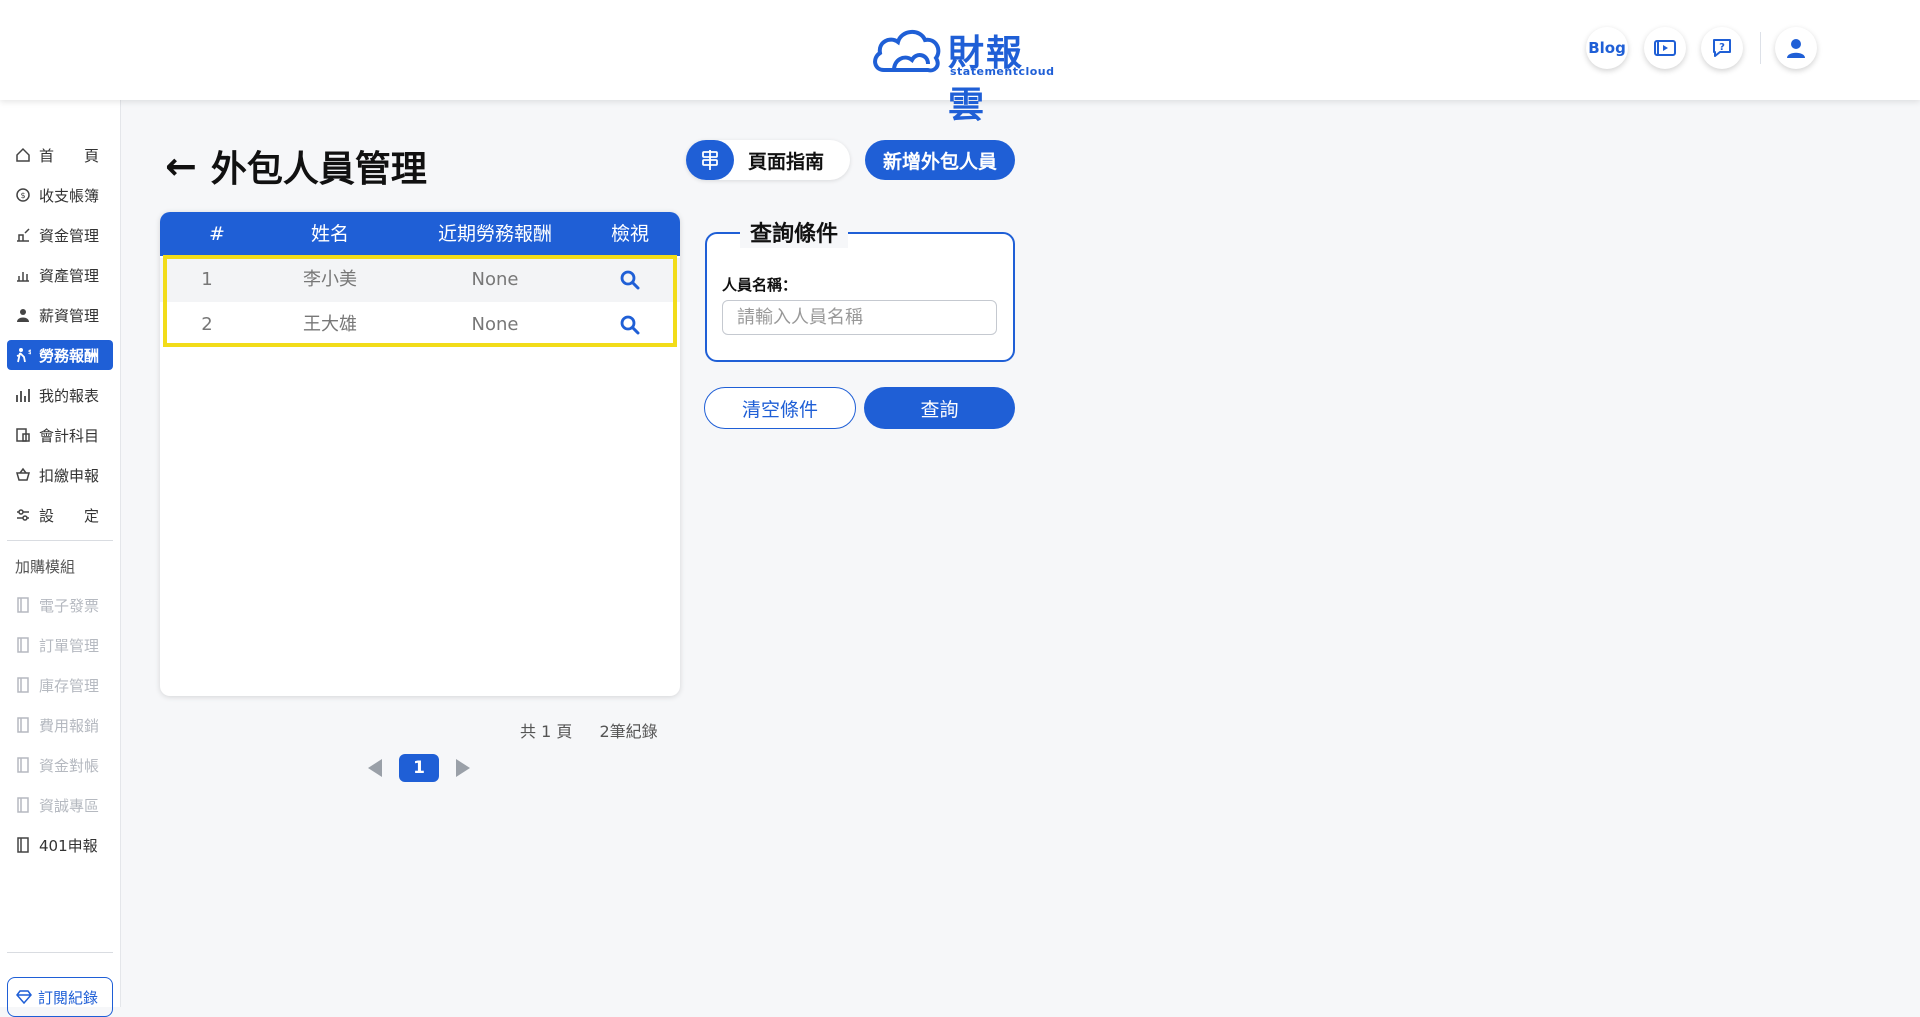 Image resolution: width=1920 pixels, height=1017 pixels. What do you see at coordinates (23, 235) in the screenshot?
I see `funds-icon` at bounding box center [23, 235].